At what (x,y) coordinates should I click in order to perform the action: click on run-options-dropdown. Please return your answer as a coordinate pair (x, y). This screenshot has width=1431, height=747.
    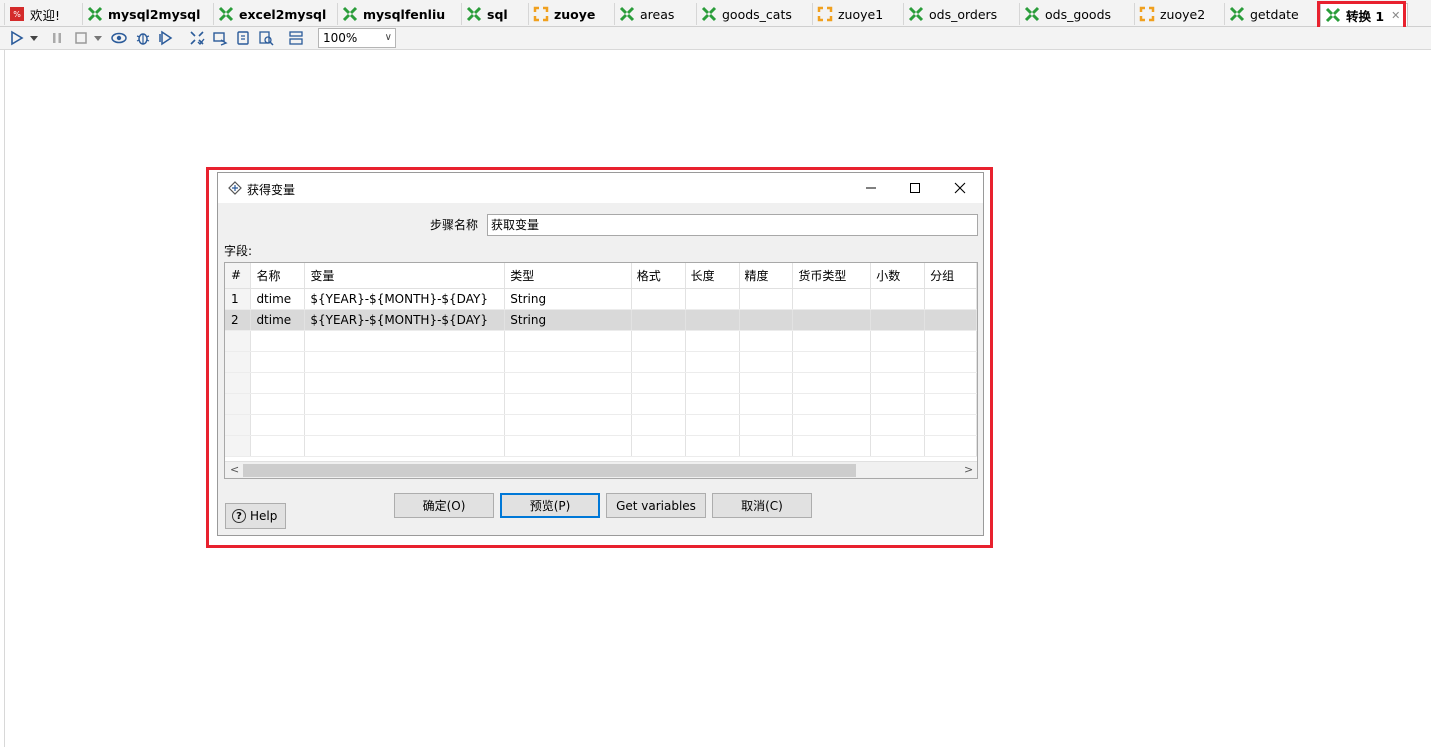
    Looking at the image, I should click on (34, 38).